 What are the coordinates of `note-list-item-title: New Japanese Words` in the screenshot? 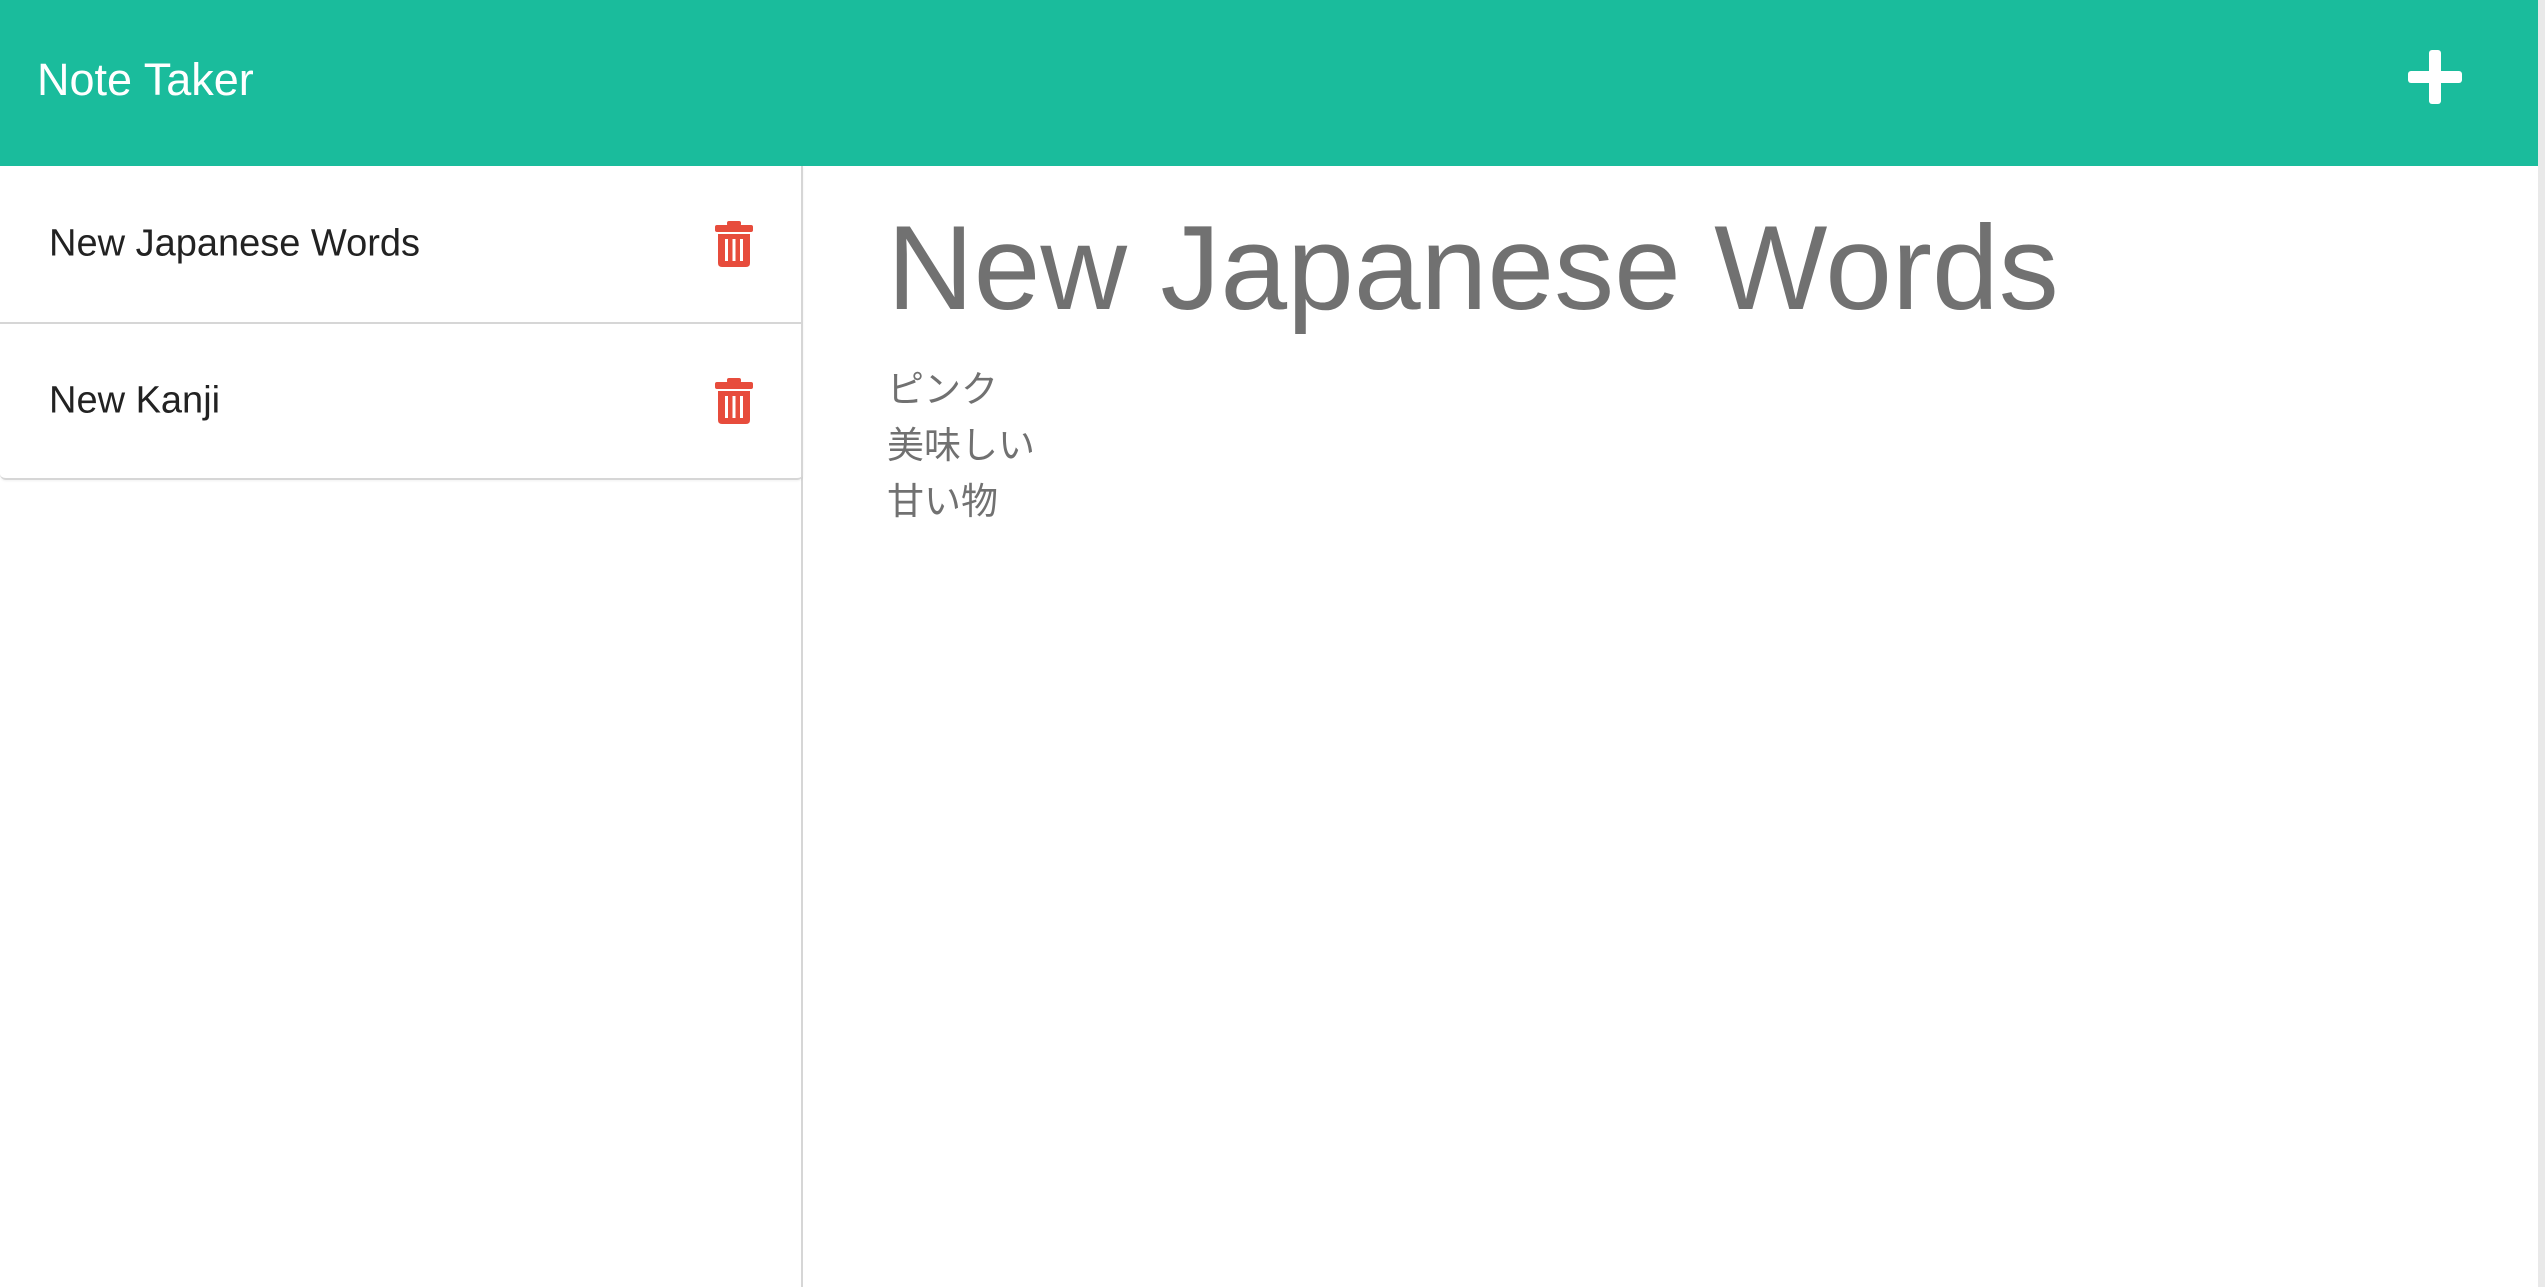 It's located at (235, 243).